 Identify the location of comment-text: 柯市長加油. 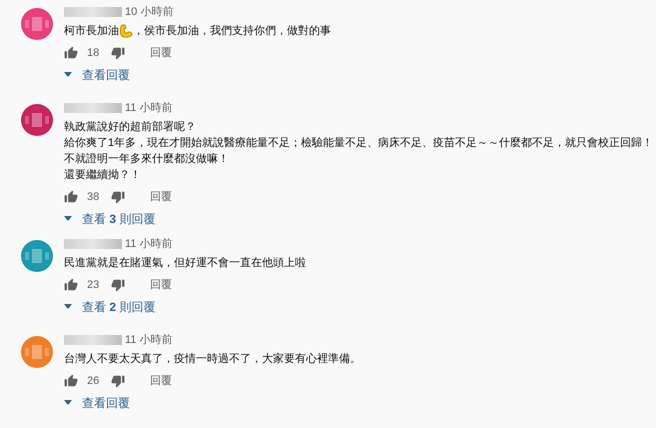
(91, 31).